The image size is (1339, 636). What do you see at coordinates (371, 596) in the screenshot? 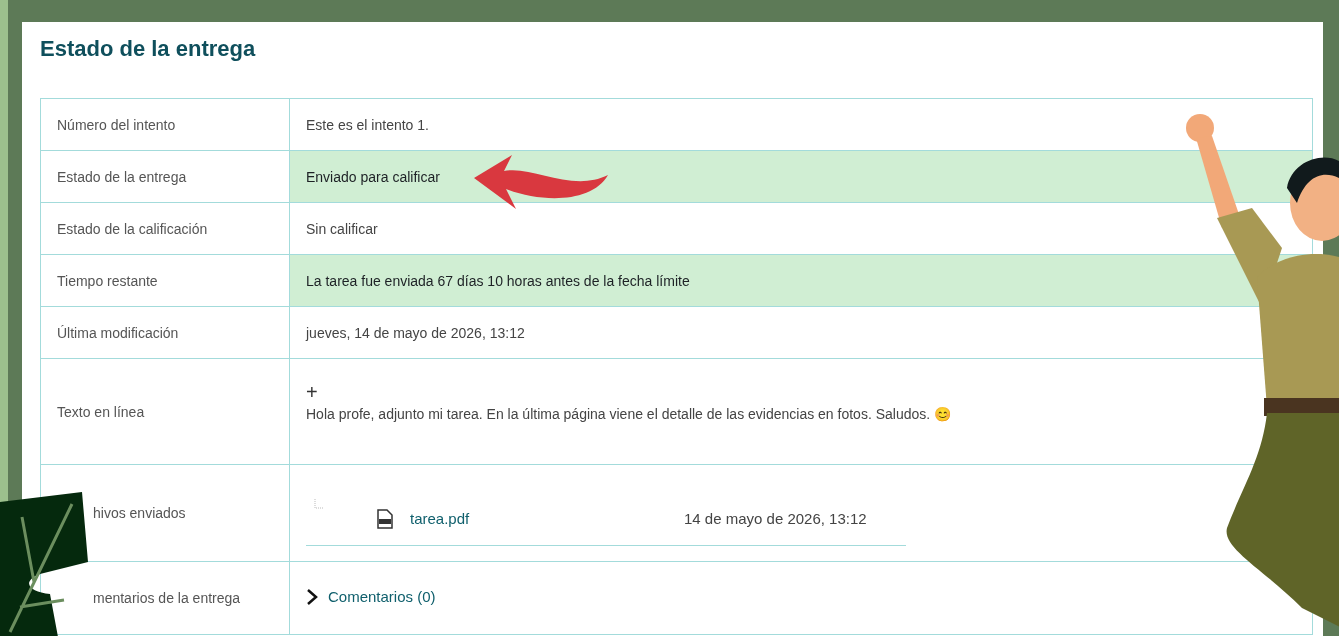
I see `comments-link: Comentarios (0)` at bounding box center [371, 596].